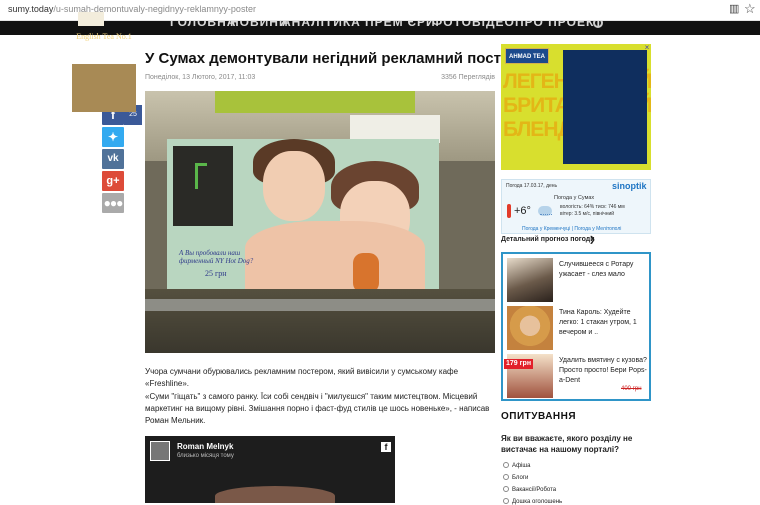  Describe the element at coordinates (534, 490) in the screenshot. I see `poll-option-label: Вакансії/Робота` at that location.